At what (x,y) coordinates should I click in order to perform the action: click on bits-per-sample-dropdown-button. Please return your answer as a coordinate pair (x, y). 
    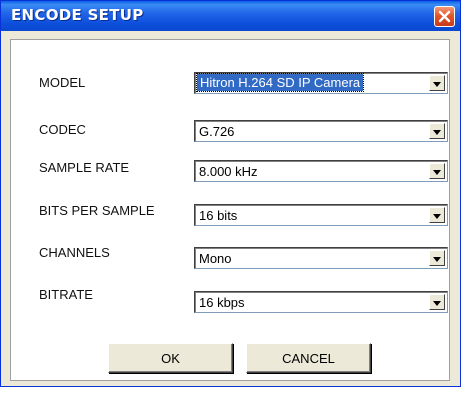
    Looking at the image, I should click on (437, 215).